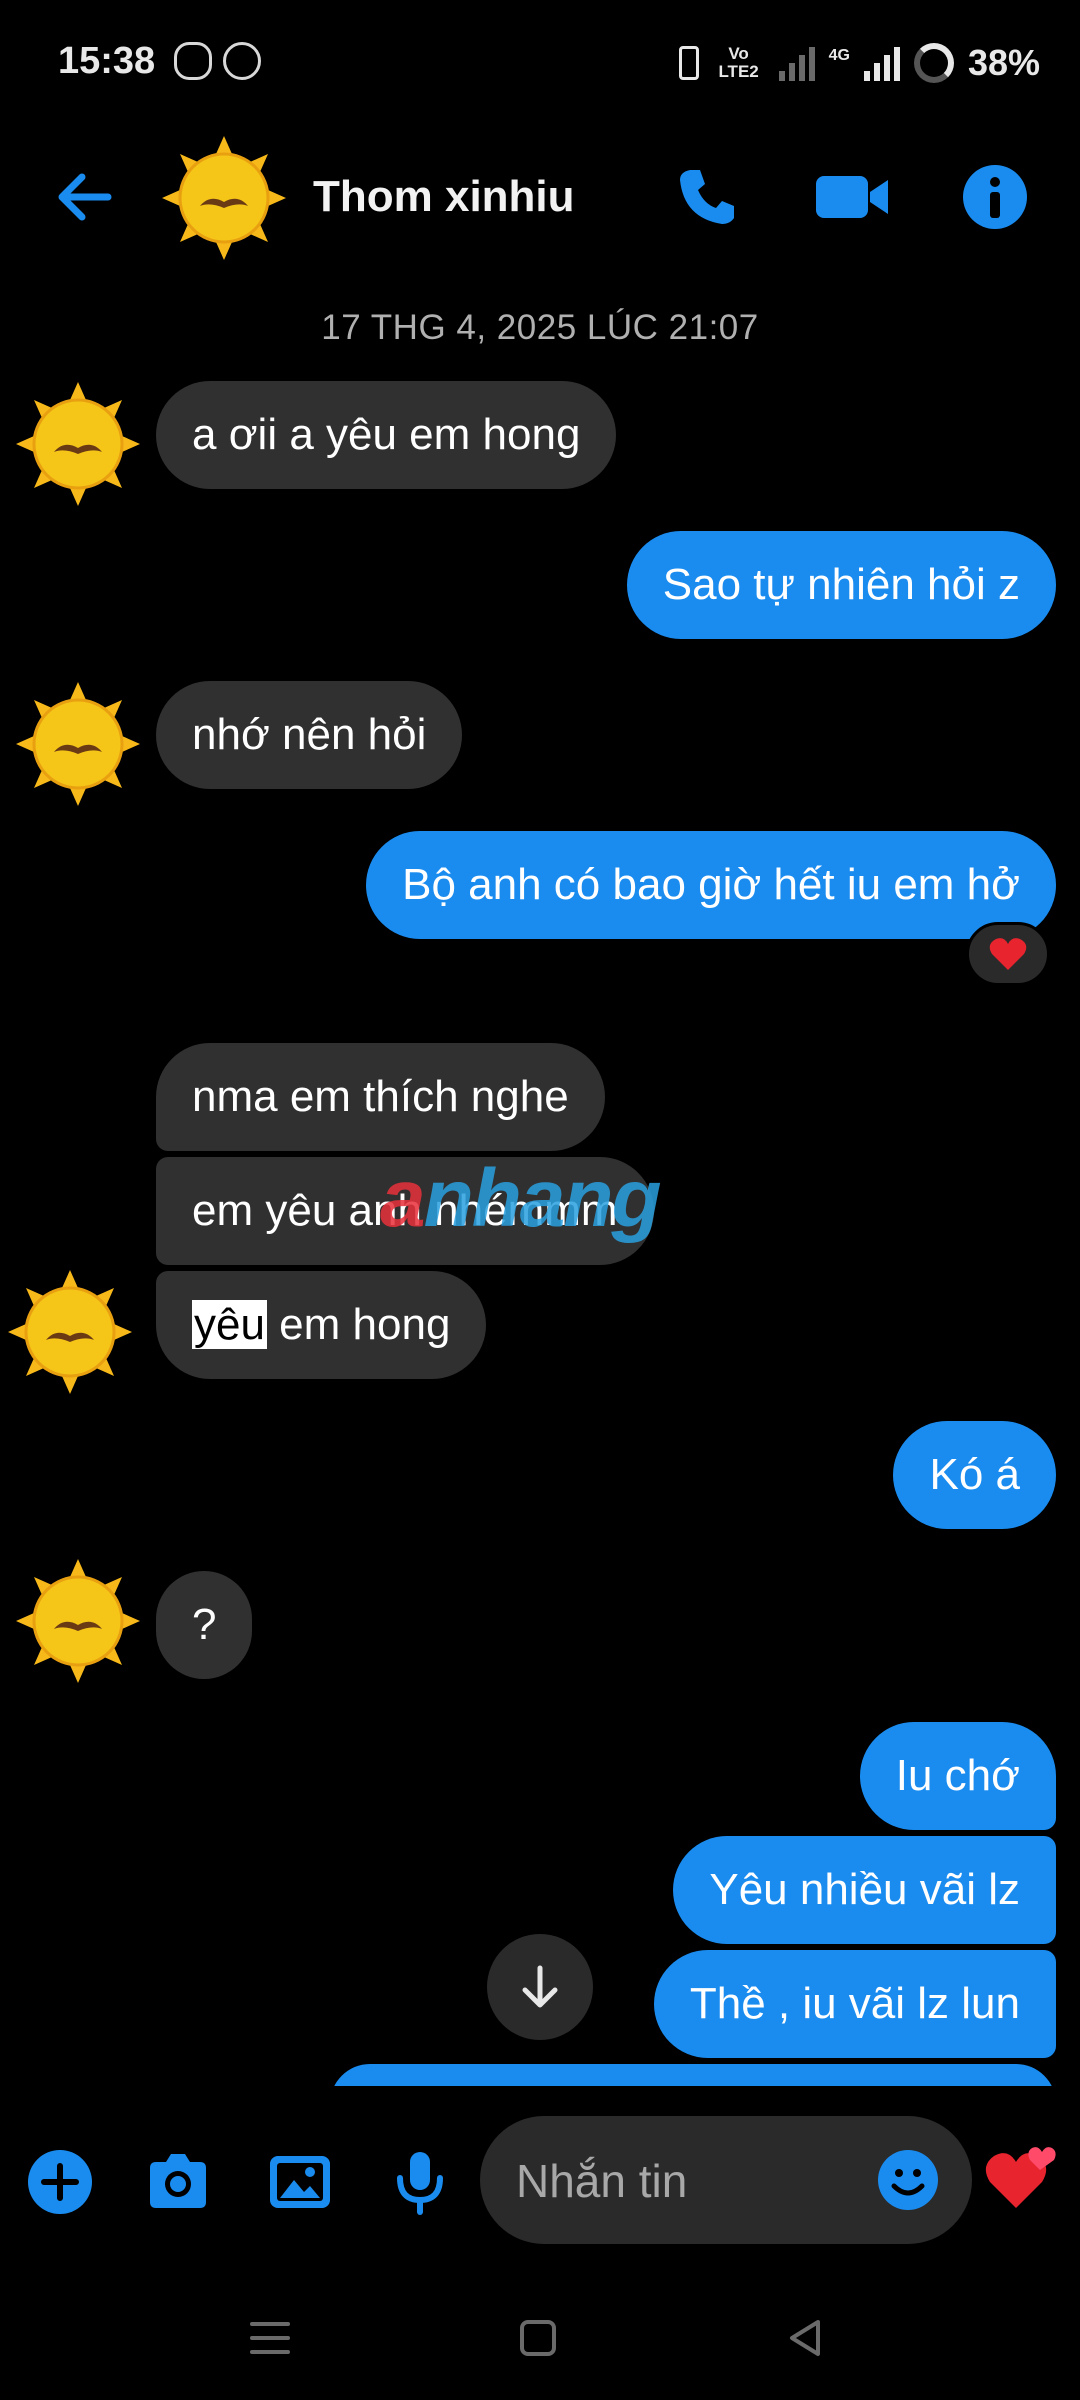 The height and width of the screenshot is (2400, 1080). What do you see at coordinates (881, 63) in the screenshot?
I see `signal-sim2-icon` at bounding box center [881, 63].